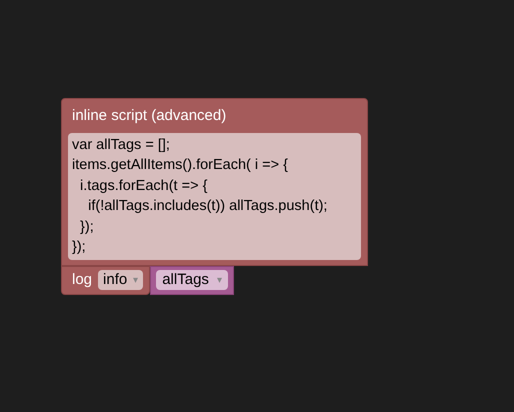 The image size is (514, 412). I want to click on code-line: items.getAllItems().forEach( i => {, so click(180, 165).